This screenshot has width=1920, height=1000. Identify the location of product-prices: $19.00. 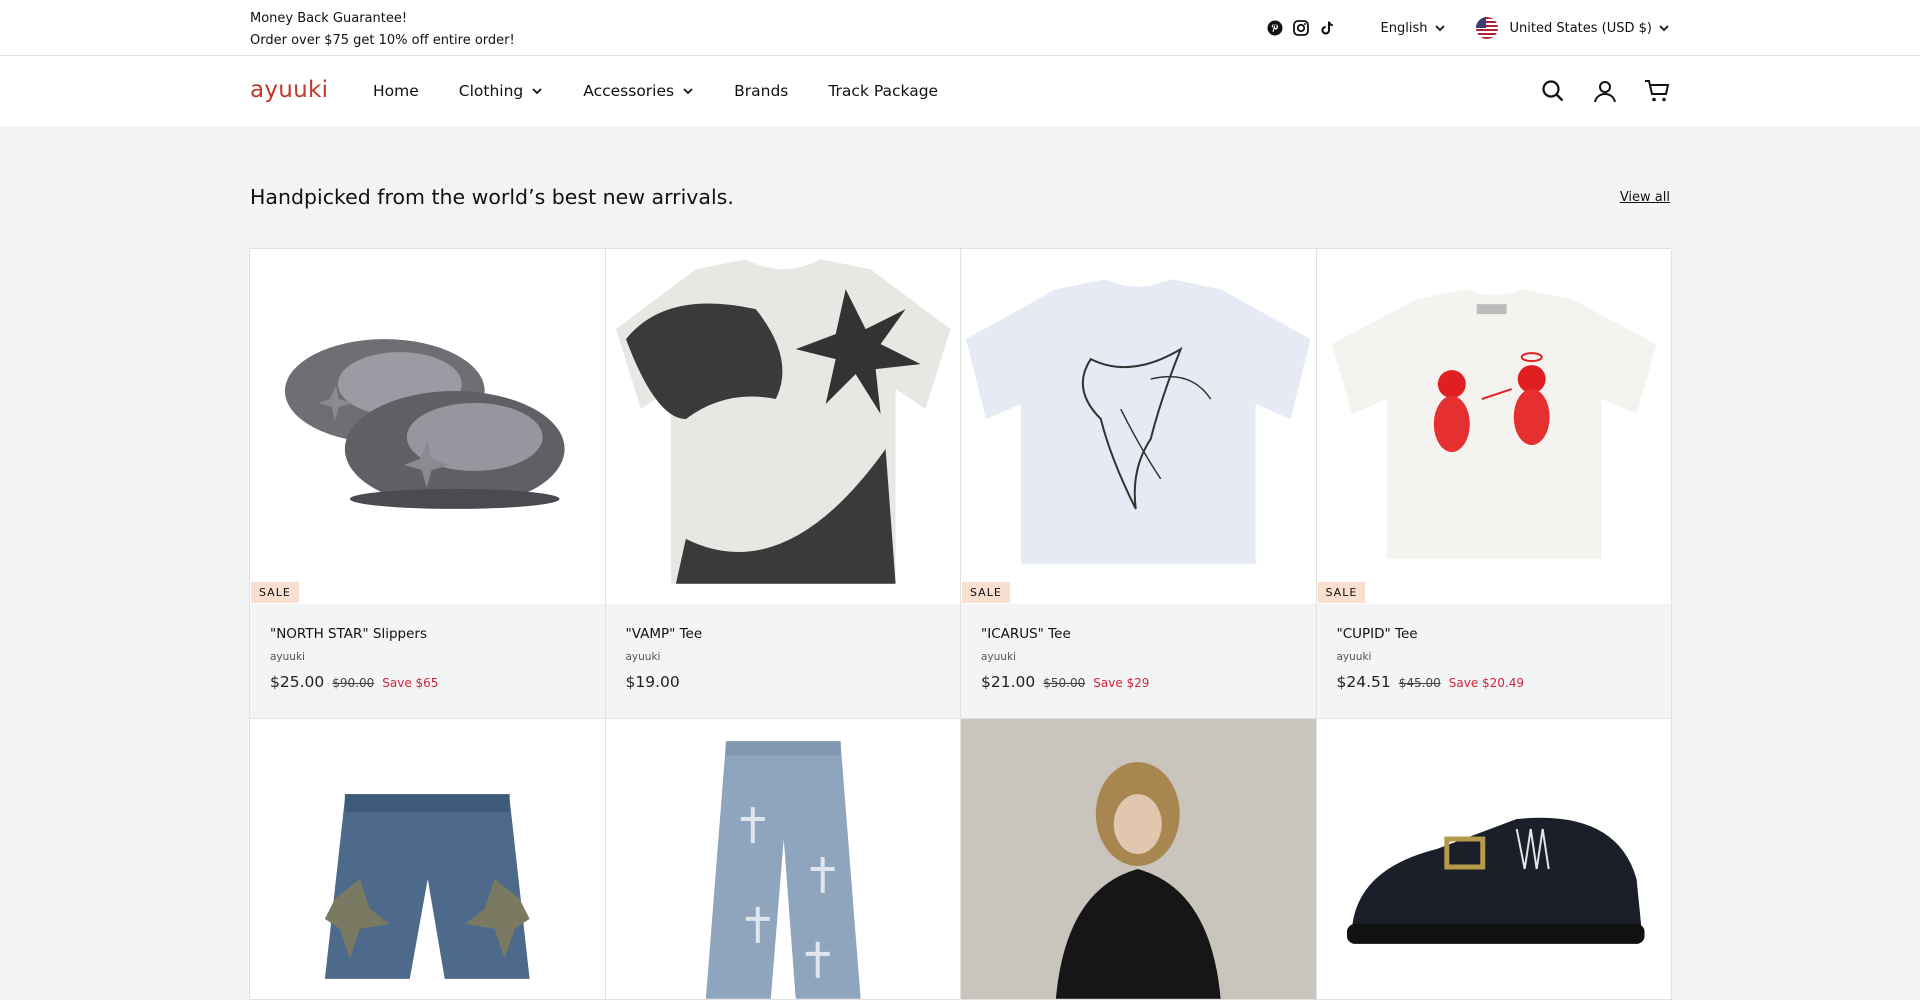
(783, 682).